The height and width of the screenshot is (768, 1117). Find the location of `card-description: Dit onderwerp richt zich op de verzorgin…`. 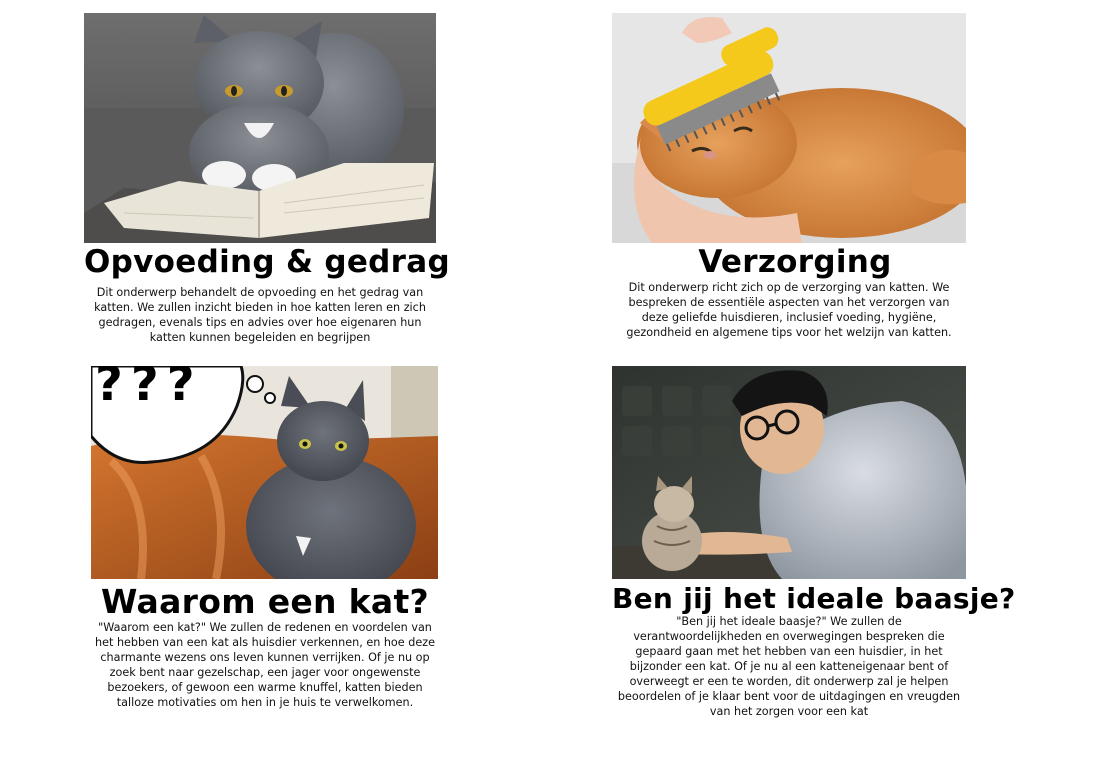

card-description: Dit onderwerp richt zich op de verzorgin… is located at coordinates (789, 310).